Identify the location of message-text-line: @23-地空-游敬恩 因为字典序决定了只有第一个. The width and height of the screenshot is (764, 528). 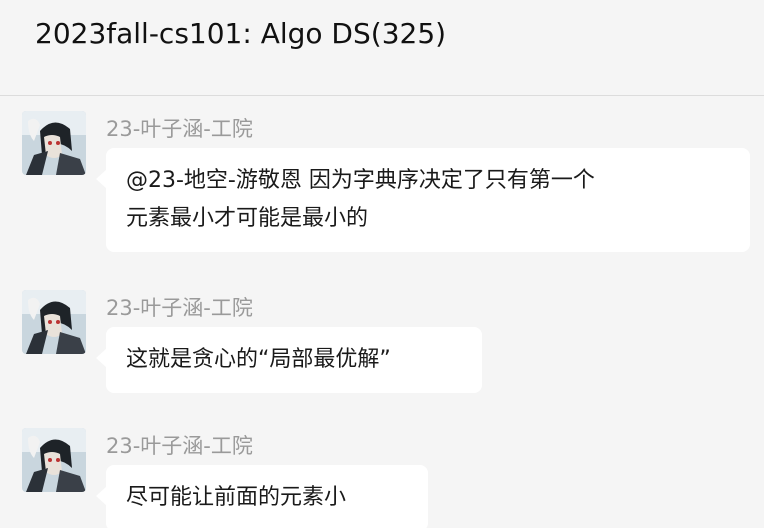
(360, 180).